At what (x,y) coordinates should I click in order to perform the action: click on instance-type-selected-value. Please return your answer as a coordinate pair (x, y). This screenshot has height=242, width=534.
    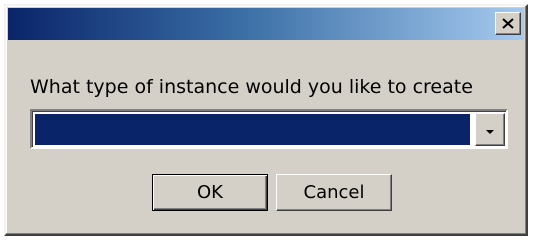
    Looking at the image, I should click on (252, 129).